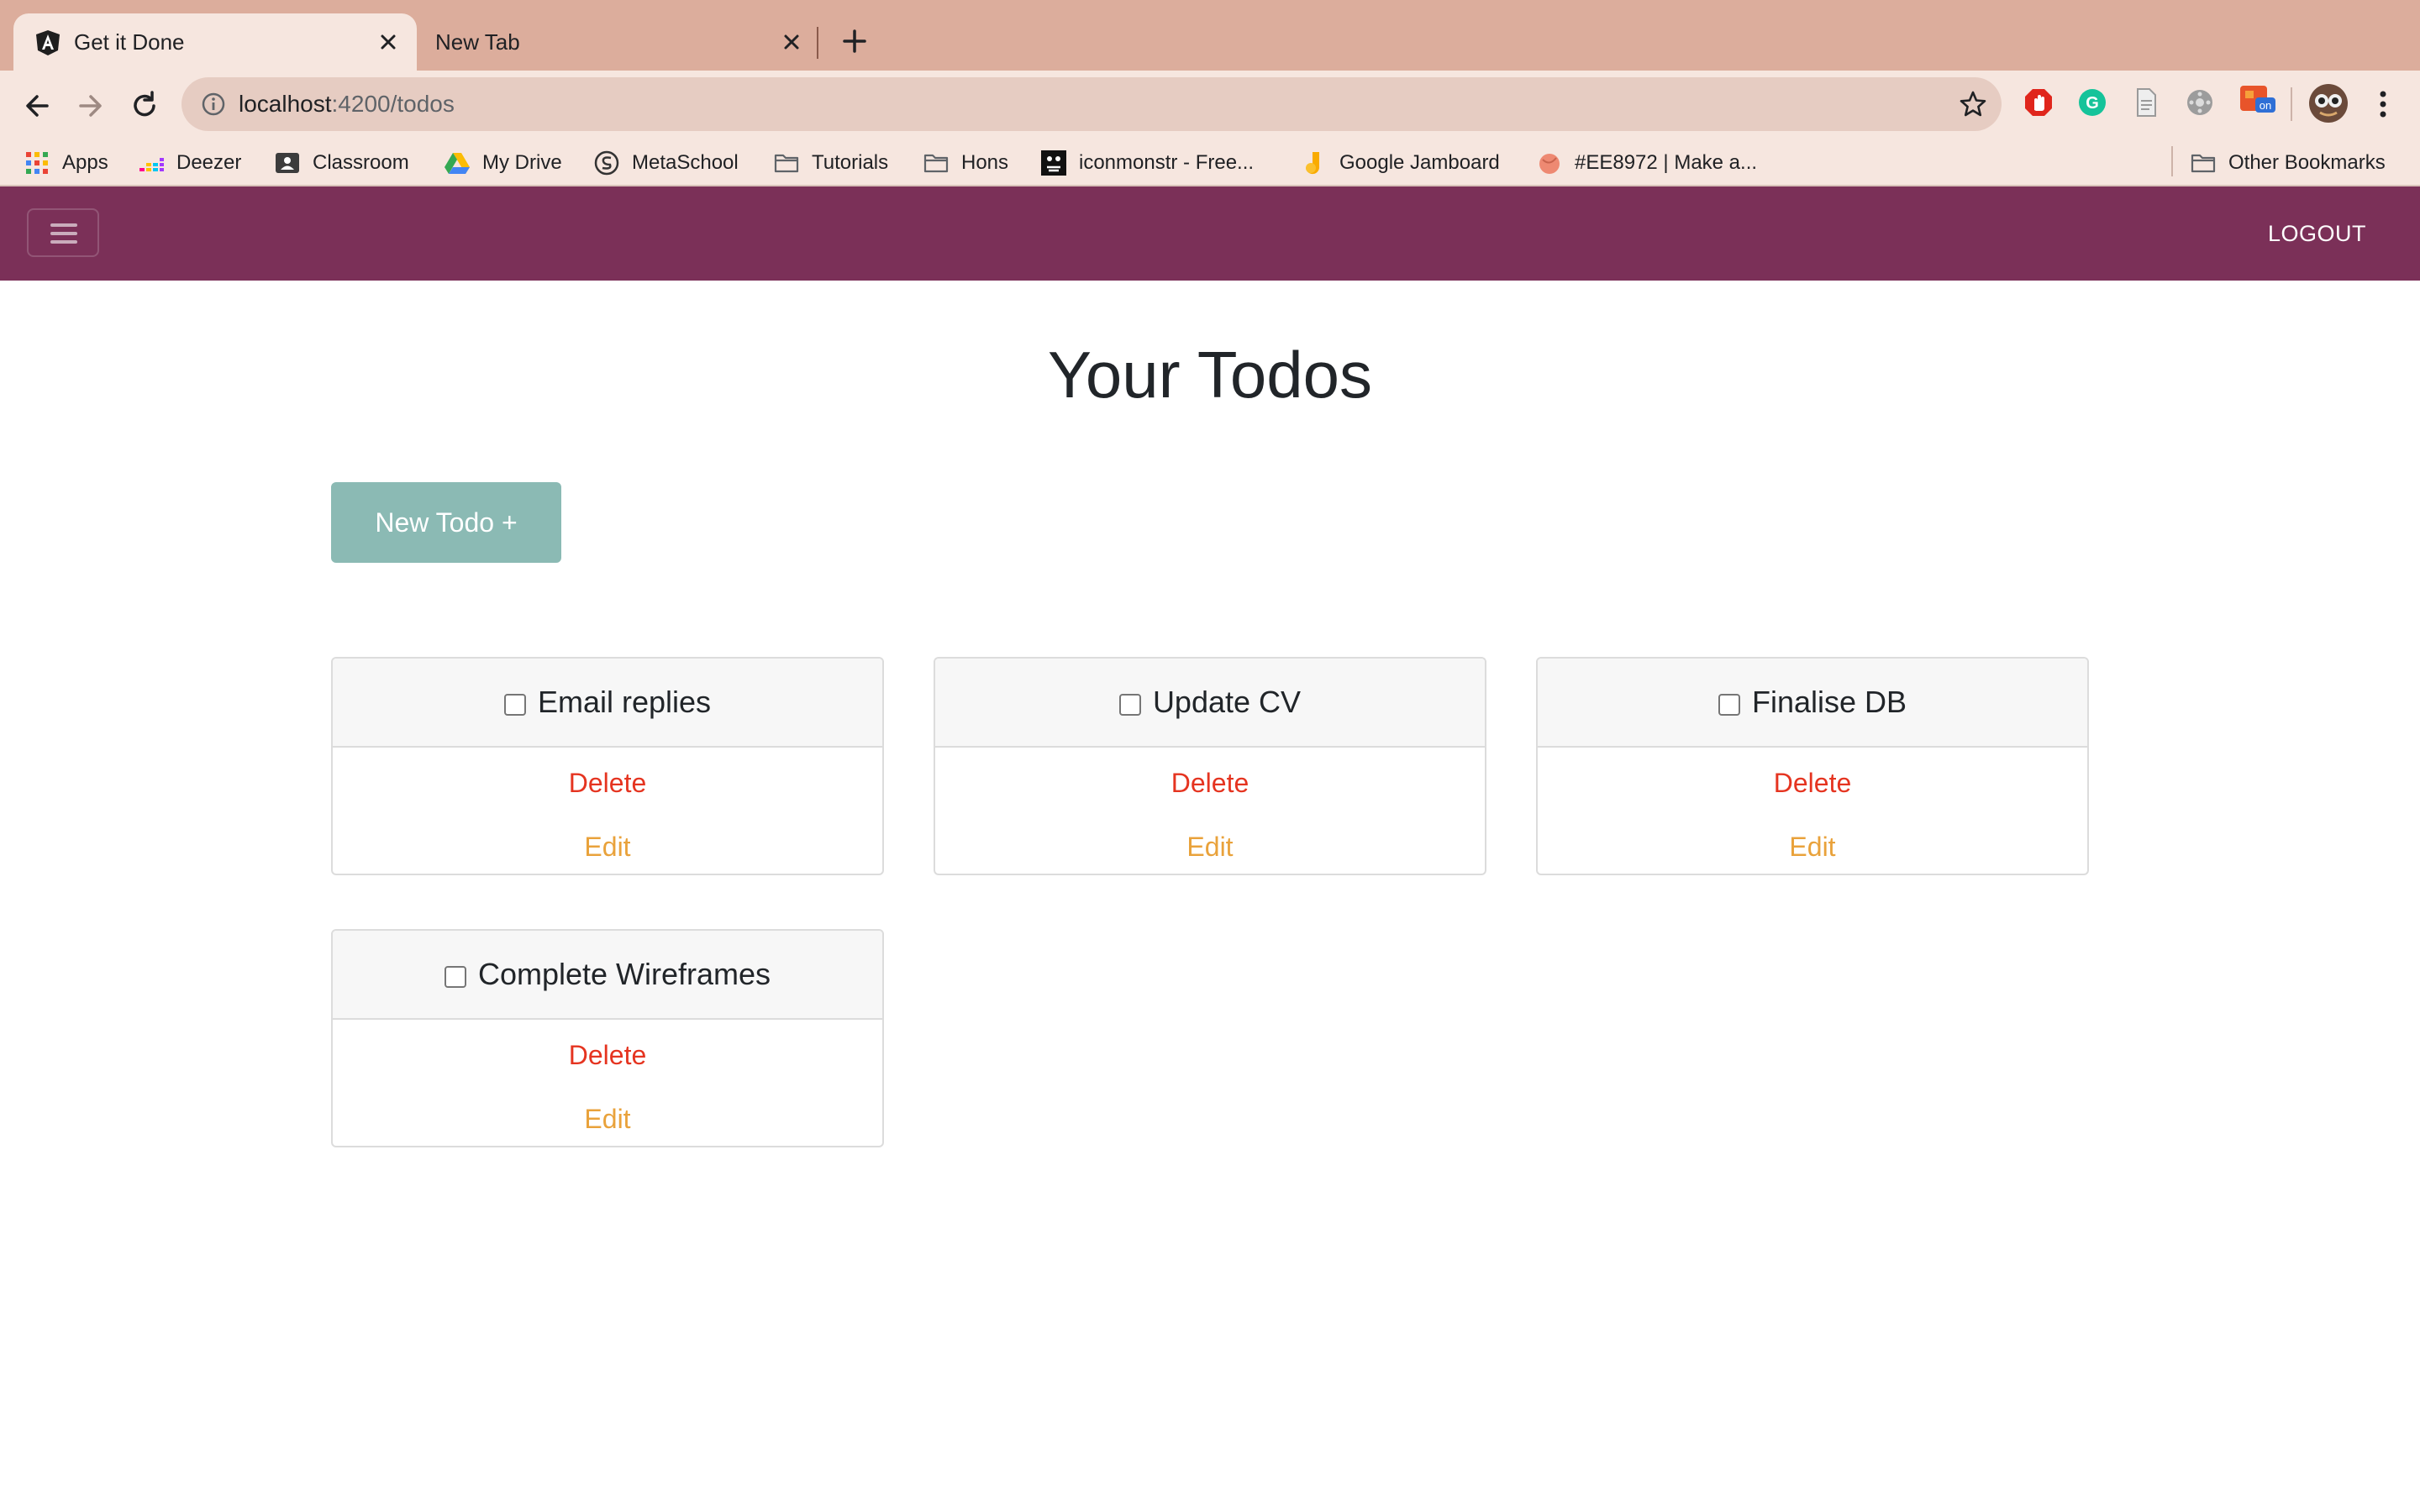 The height and width of the screenshot is (1512, 2420). I want to click on bookmark-label: Other Bookmarks, so click(2307, 162).